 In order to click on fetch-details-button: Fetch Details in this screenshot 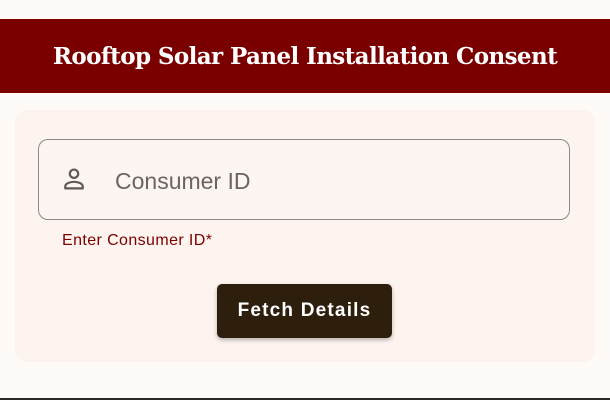, I will do `click(304, 311)`.